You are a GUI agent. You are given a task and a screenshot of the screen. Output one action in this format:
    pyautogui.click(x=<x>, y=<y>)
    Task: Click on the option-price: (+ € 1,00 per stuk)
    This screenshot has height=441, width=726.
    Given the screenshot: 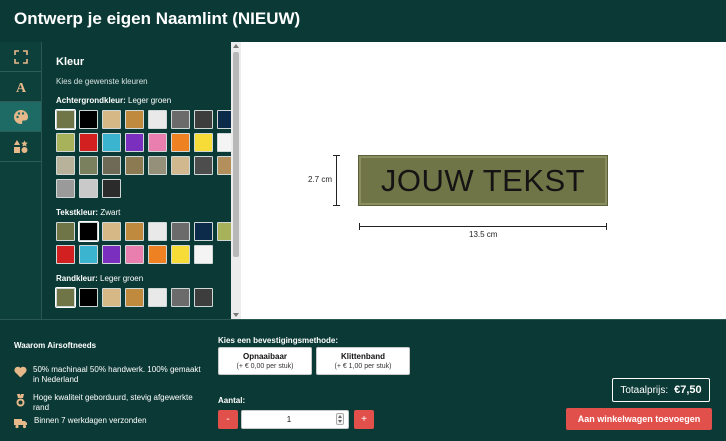 What is the action you would take?
    pyautogui.click(x=363, y=366)
    